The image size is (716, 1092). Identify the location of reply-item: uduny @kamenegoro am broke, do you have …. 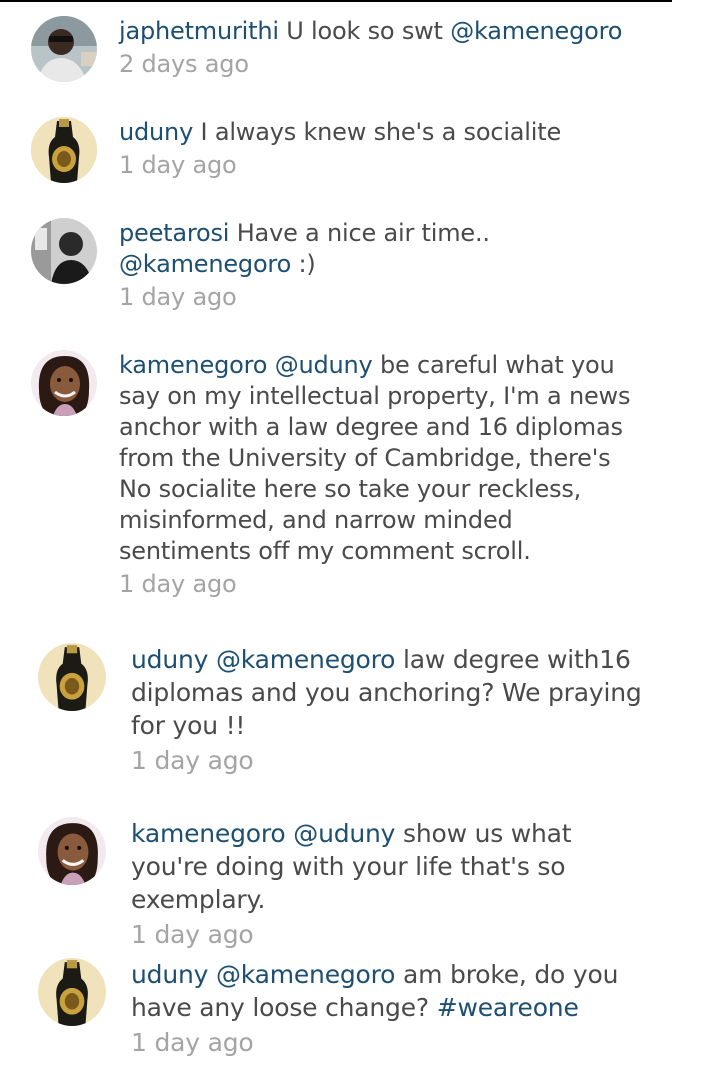
(344, 1008).